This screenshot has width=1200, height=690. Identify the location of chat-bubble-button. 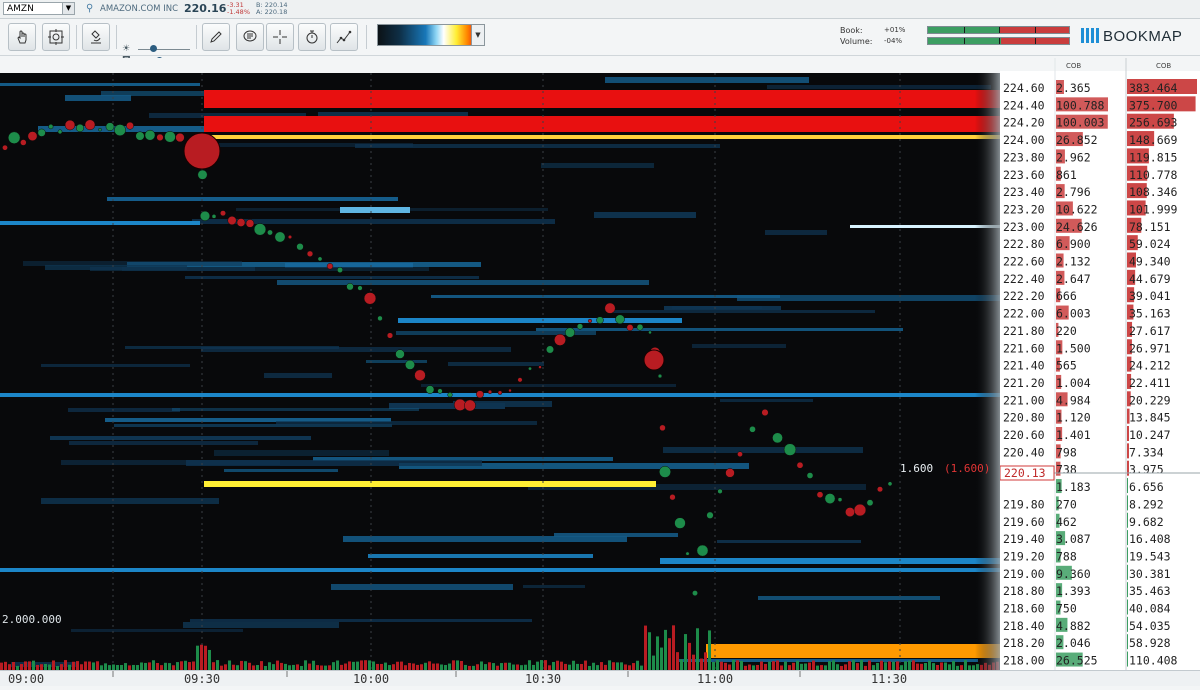
(250, 37).